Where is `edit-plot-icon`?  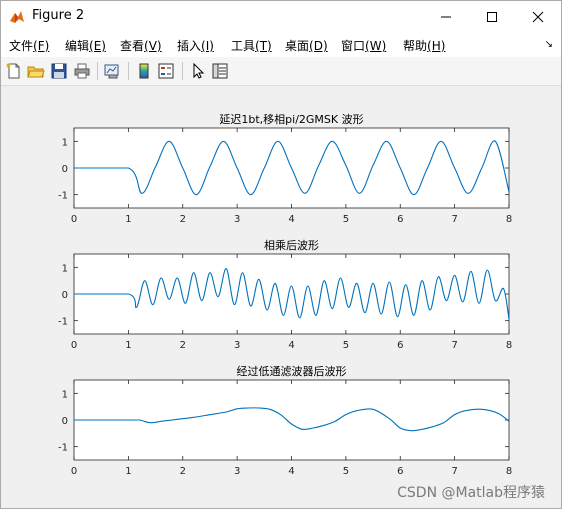
edit-plot-icon is located at coordinates (198, 71).